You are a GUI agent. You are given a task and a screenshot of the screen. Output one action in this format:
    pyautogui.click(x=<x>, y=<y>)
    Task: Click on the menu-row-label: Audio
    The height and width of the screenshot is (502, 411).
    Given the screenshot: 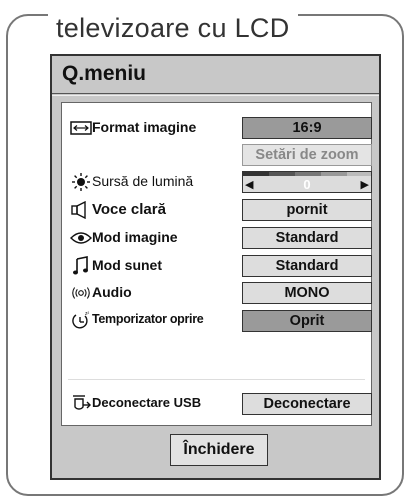 What is the action you would take?
    pyautogui.click(x=112, y=292)
    